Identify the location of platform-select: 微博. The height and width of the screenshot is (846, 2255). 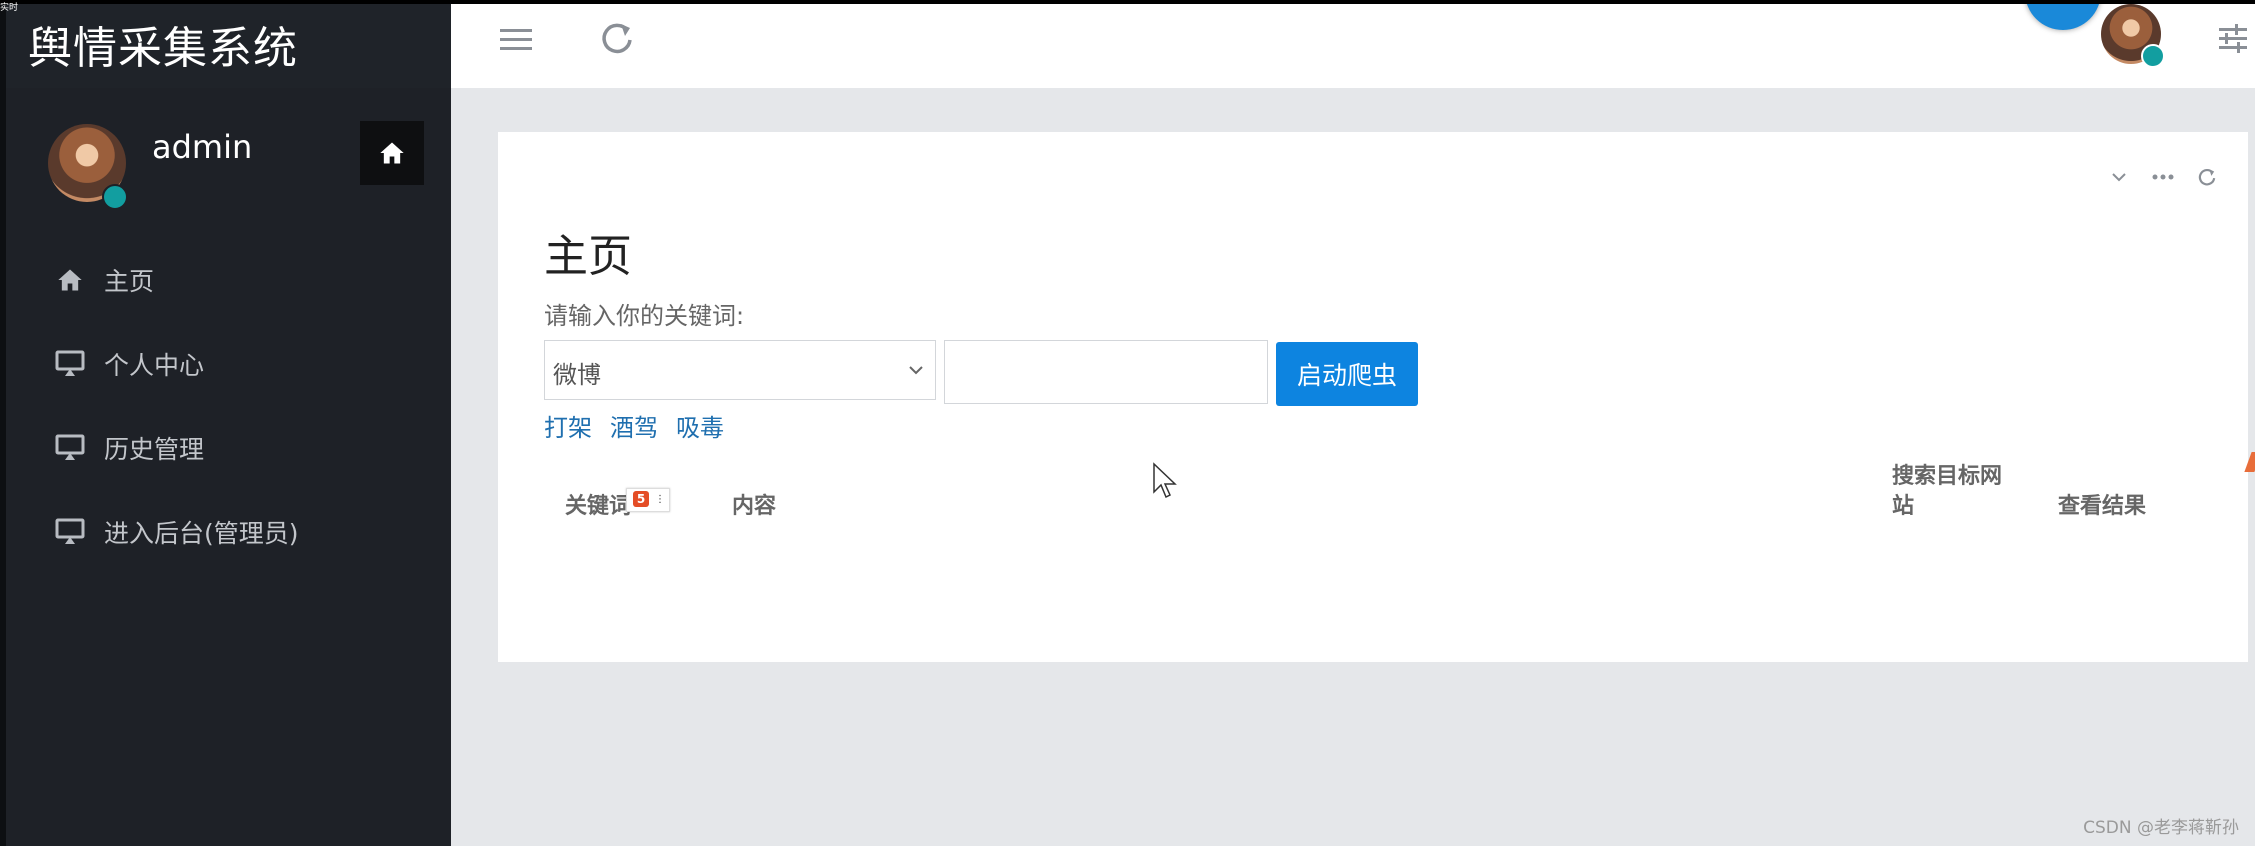
(740, 370).